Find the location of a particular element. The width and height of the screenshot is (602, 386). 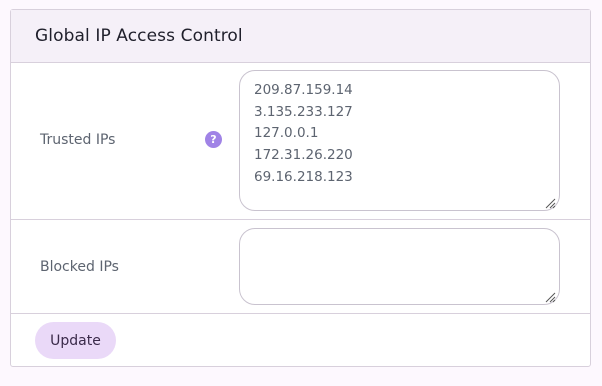

blocked-ips-label: Blocked IPs is located at coordinates (79, 267).